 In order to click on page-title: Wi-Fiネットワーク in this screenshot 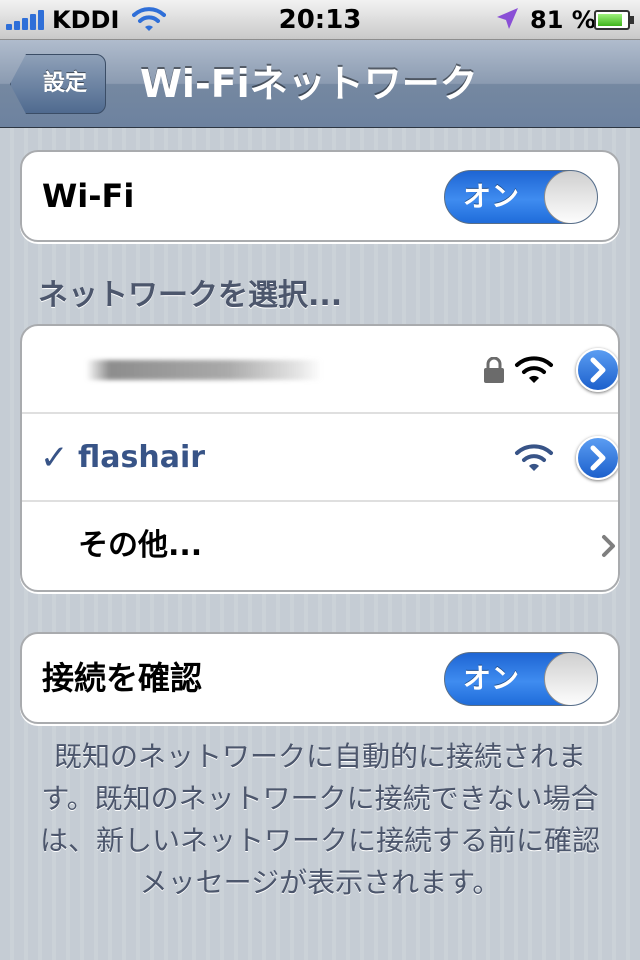, I will do `click(309, 84)`.